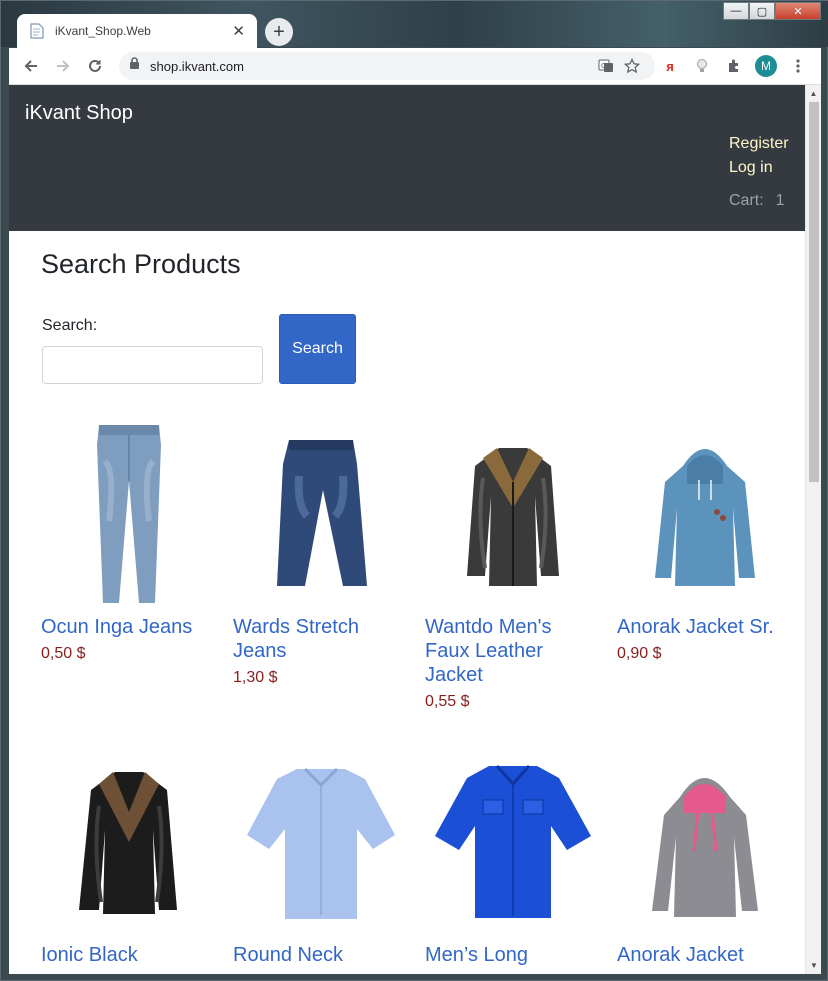 The image size is (828, 981). I want to click on product-image-grey-pink-hoodie, so click(705, 841).